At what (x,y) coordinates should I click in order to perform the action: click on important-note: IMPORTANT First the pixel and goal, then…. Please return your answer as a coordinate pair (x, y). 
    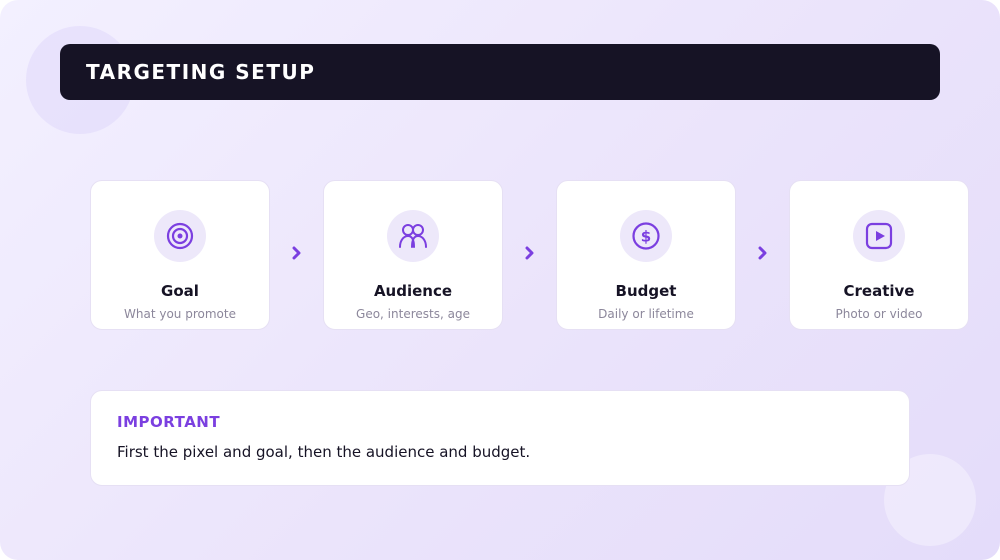
    Looking at the image, I should click on (500, 438).